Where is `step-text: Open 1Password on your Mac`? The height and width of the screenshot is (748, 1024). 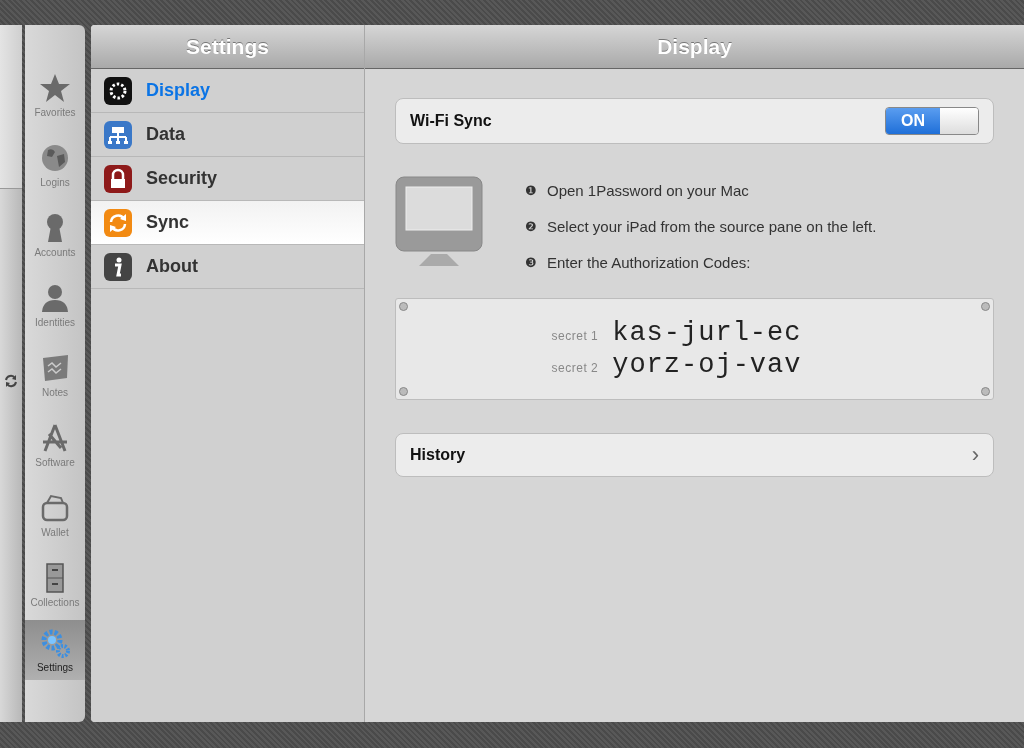 step-text: Open 1Password on your Mac is located at coordinates (648, 190).